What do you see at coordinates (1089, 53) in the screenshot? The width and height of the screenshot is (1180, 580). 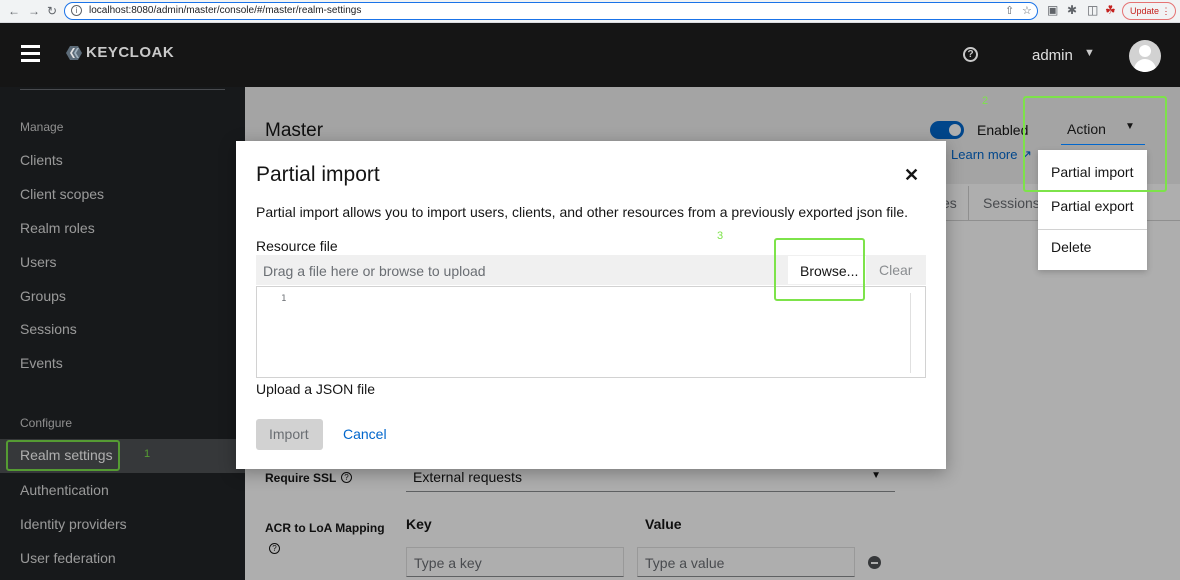 I see `chevron-down-icon: ▼` at bounding box center [1089, 53].